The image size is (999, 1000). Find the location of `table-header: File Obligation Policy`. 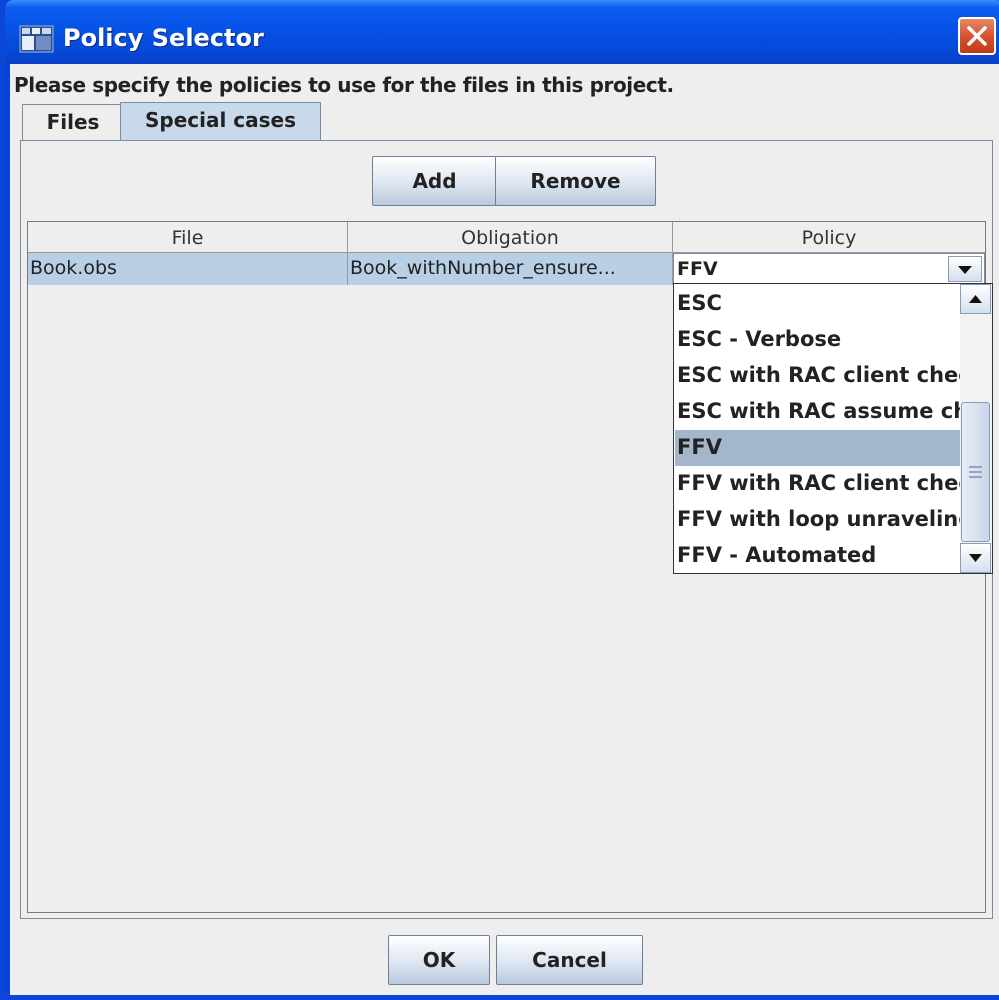

table-header: File Obligation Policy is located at coordinates (506, 237).